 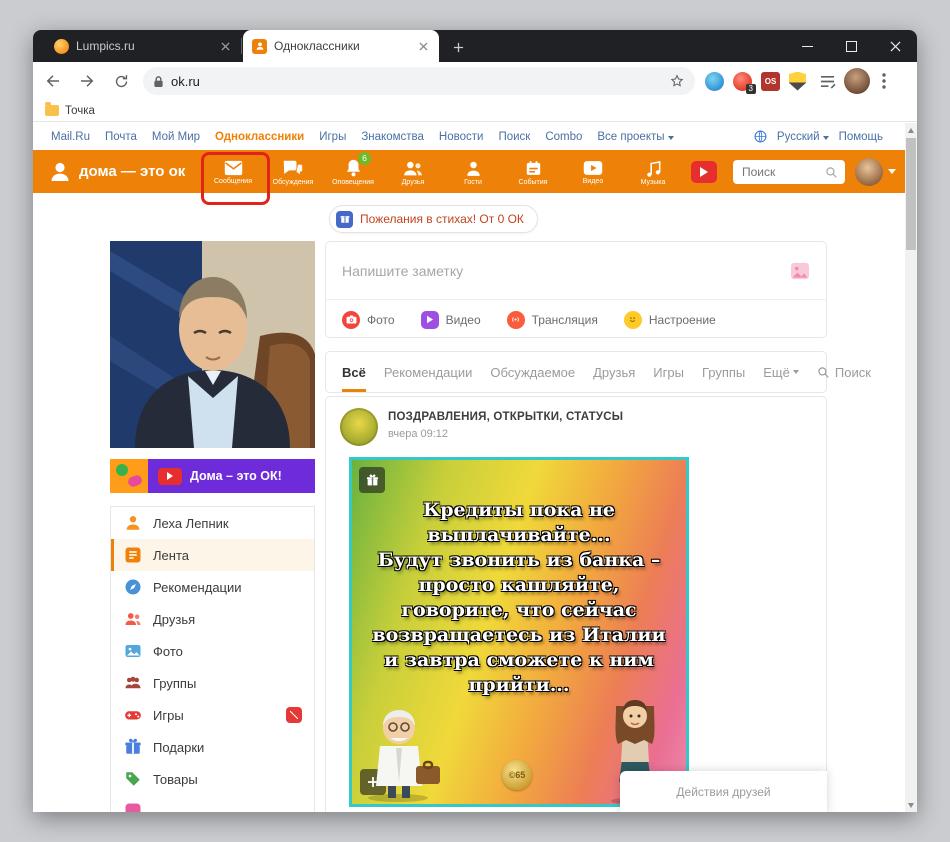 What do you see at coordinates (884, 81) in the screenshot?
I see `browser-menu-icon` at bounding box center [884, 81].